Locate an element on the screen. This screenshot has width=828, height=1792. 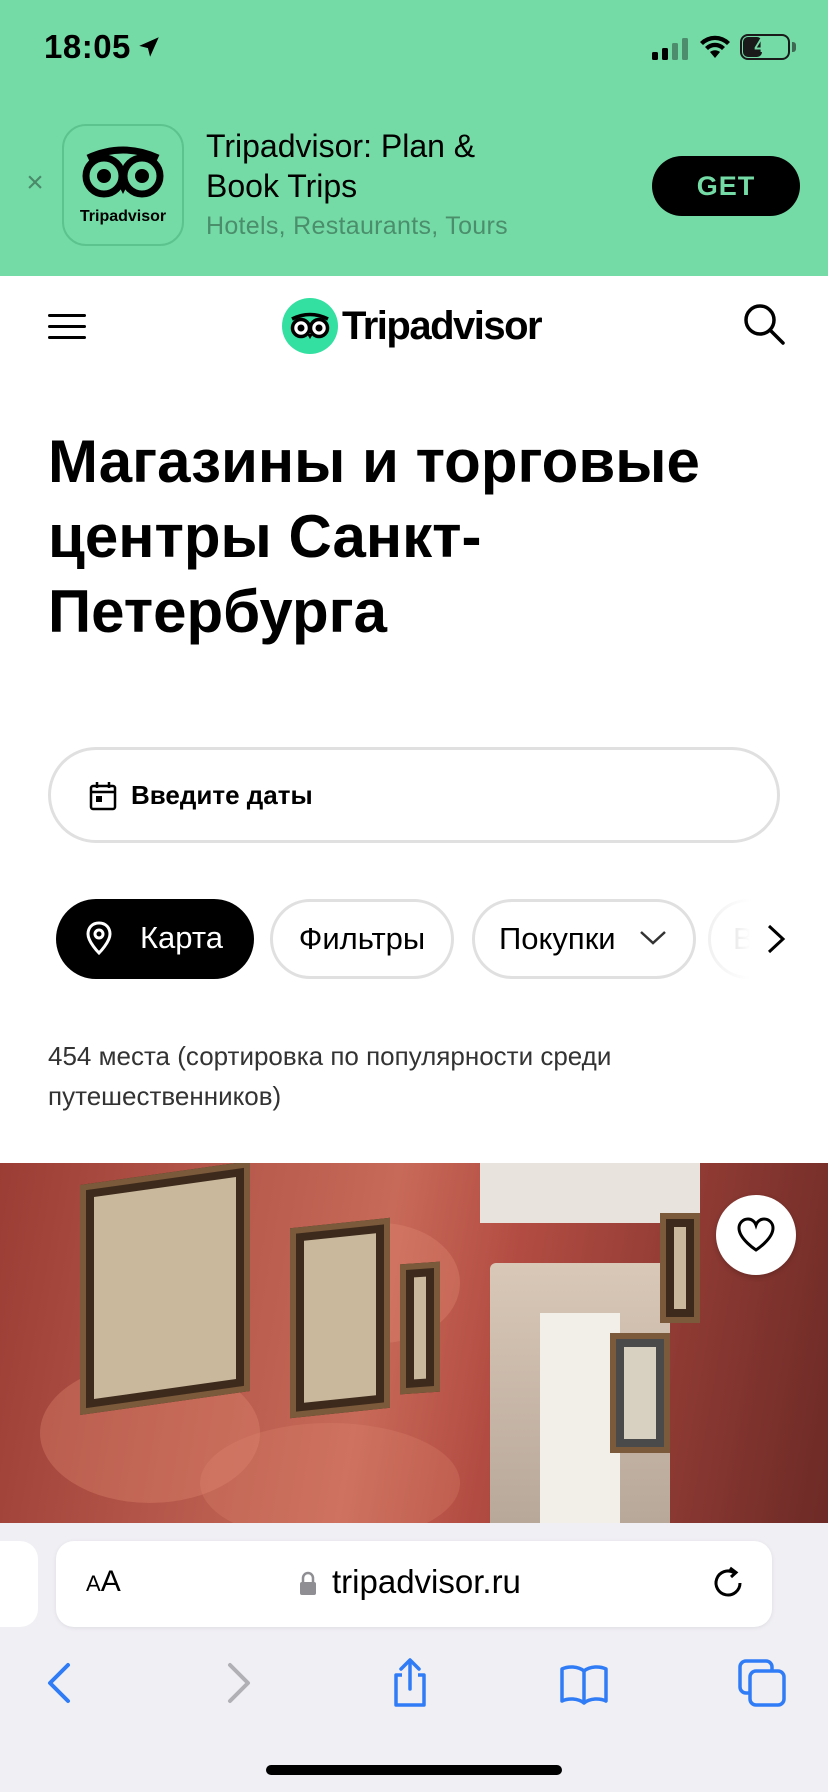
map-chip: Карта is located at coordinates (155, 939).